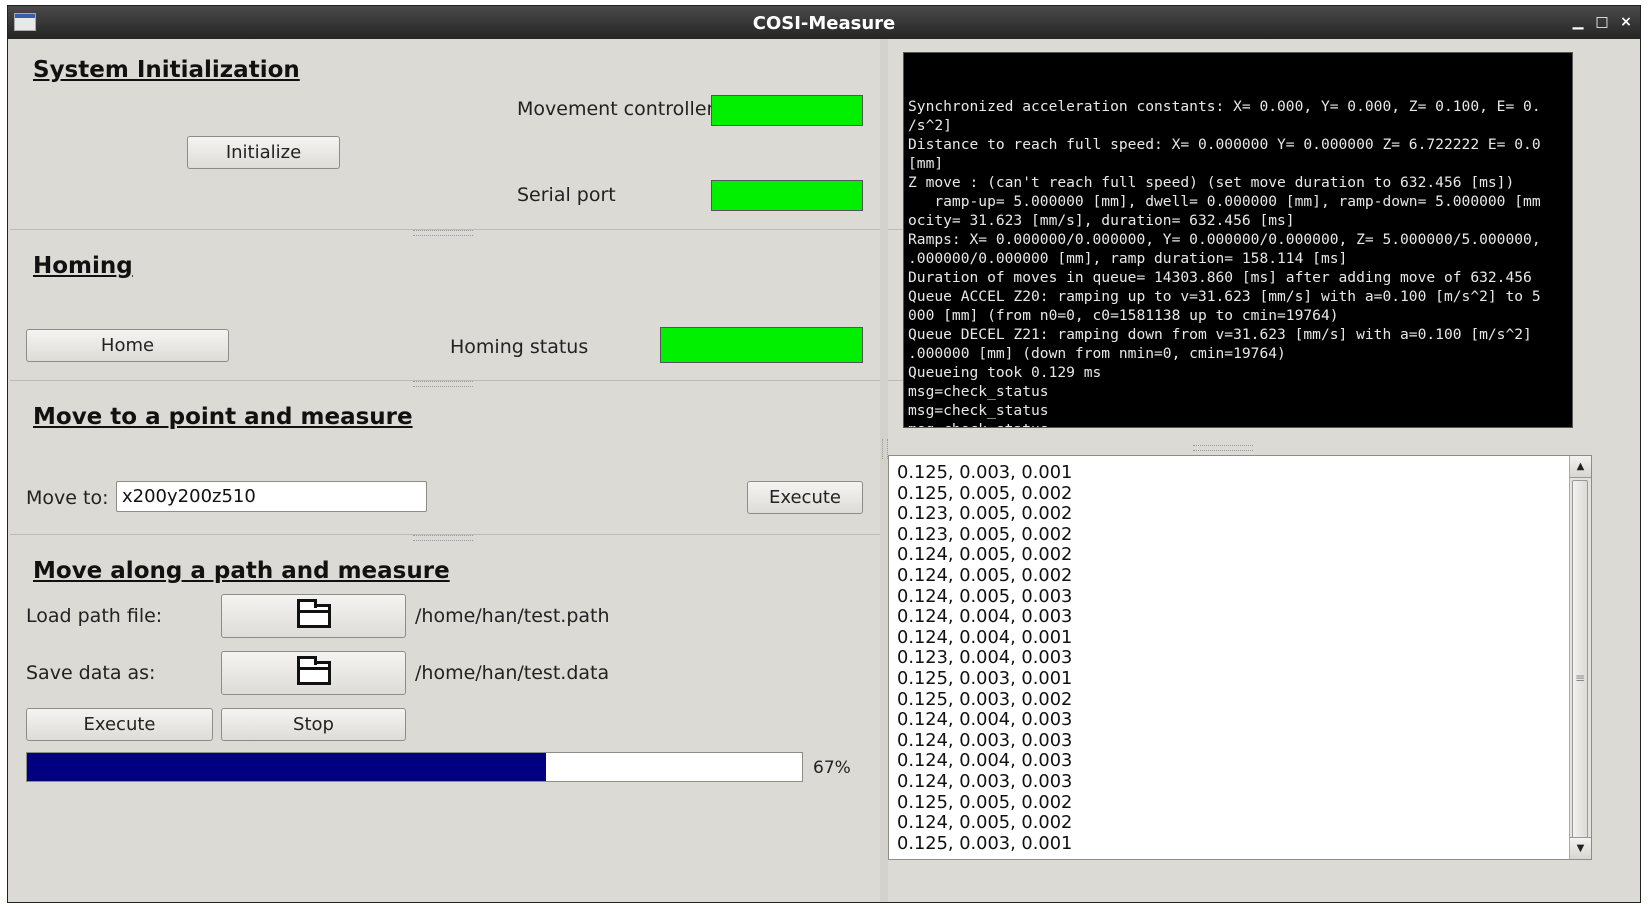 This screenshot has width=1650, height=909. I want to click on home-button: Home, so click(127, 345).